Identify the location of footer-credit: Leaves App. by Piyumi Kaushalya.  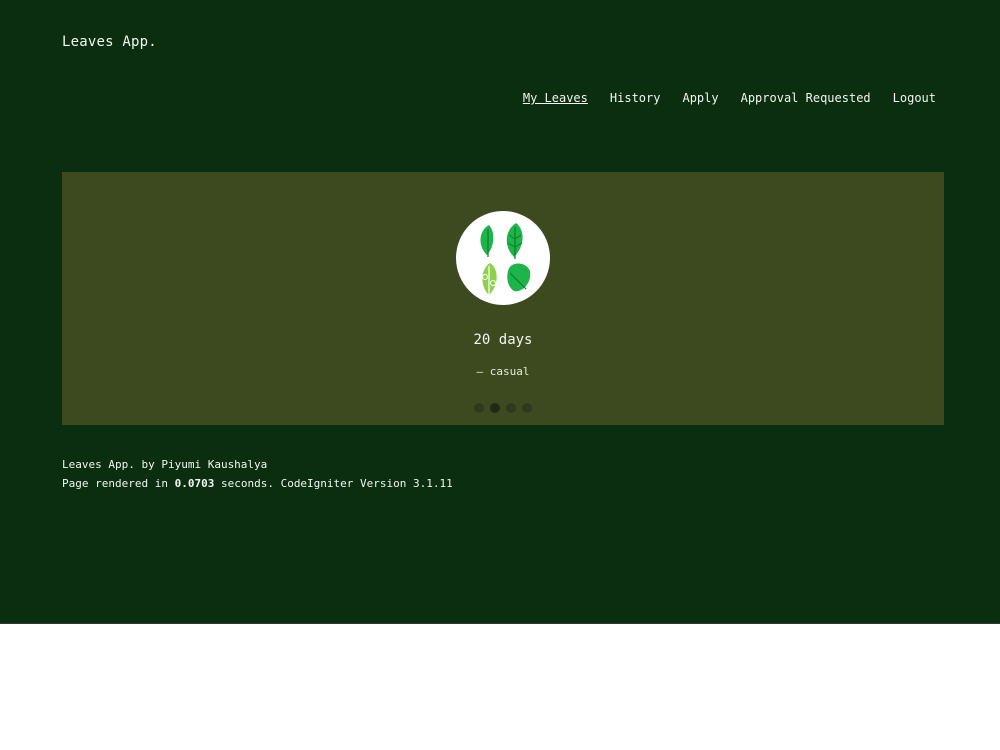
(165, 464).